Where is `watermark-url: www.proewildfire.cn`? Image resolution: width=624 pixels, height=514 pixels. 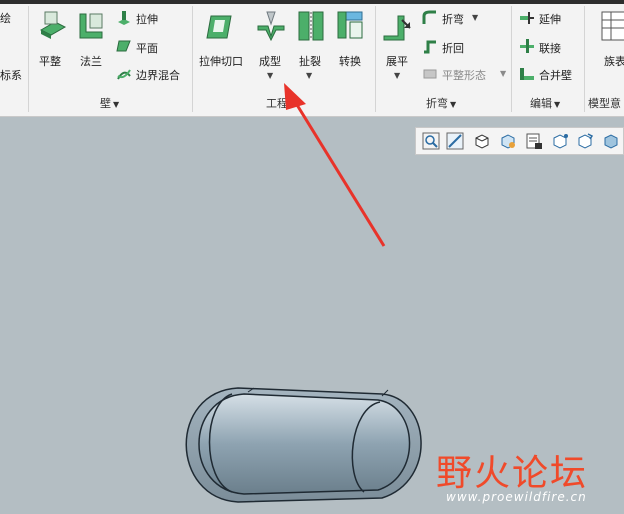
watermark-url: www.proewildfire.cn is located at coordinates (516, 497).